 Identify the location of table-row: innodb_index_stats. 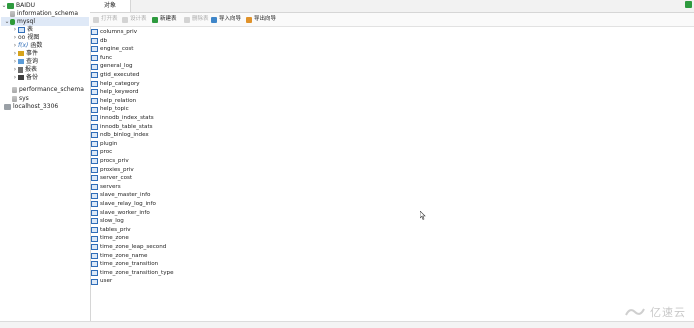
(122, 118).